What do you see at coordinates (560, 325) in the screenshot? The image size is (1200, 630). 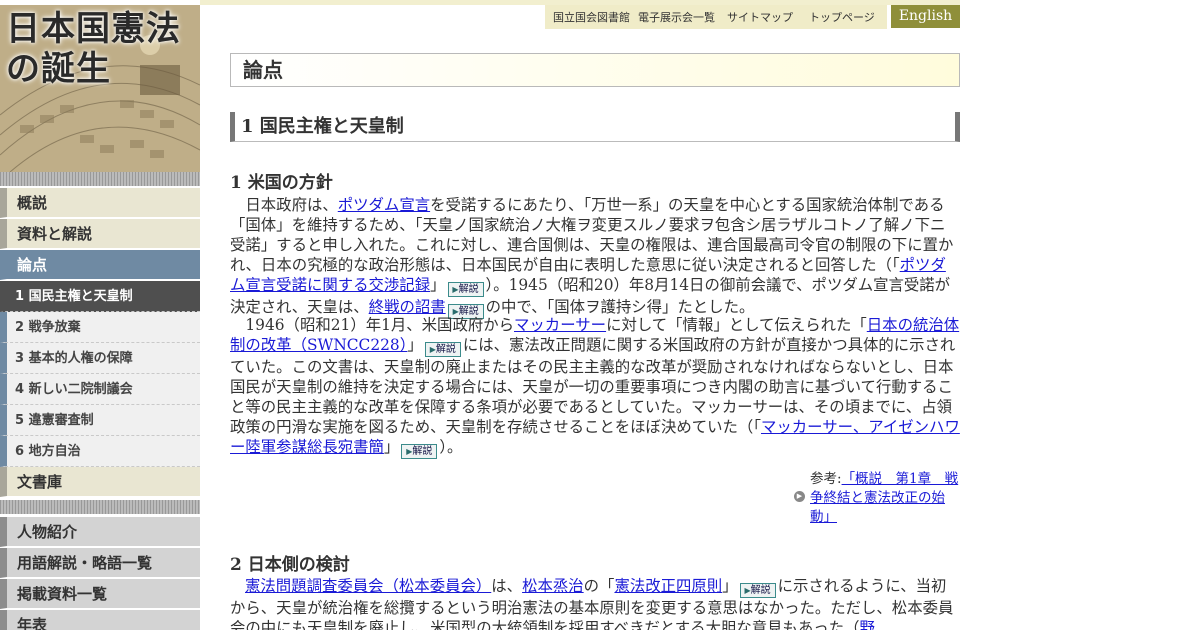 I see `link-macarthur: マッカーサー` at bounding box center [560, 325].